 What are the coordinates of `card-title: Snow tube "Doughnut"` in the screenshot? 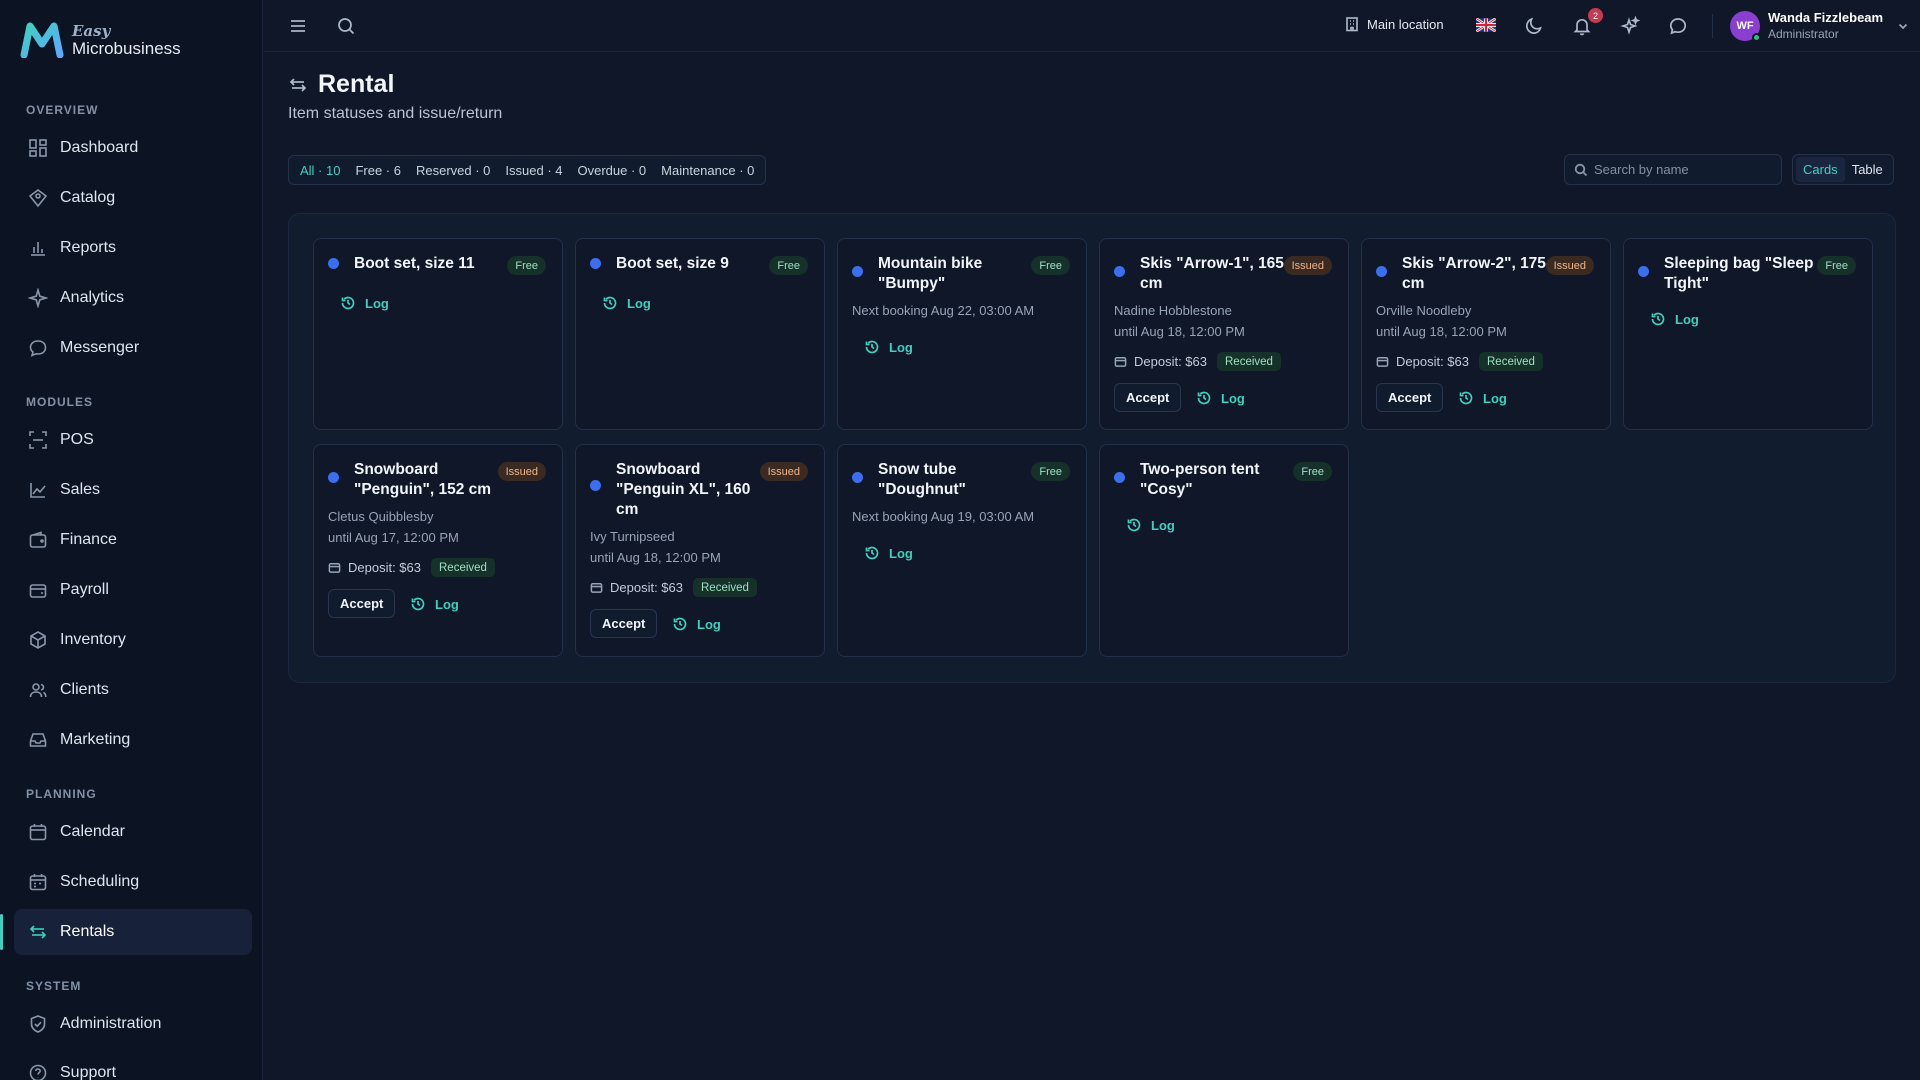 It's located at (922, 479).